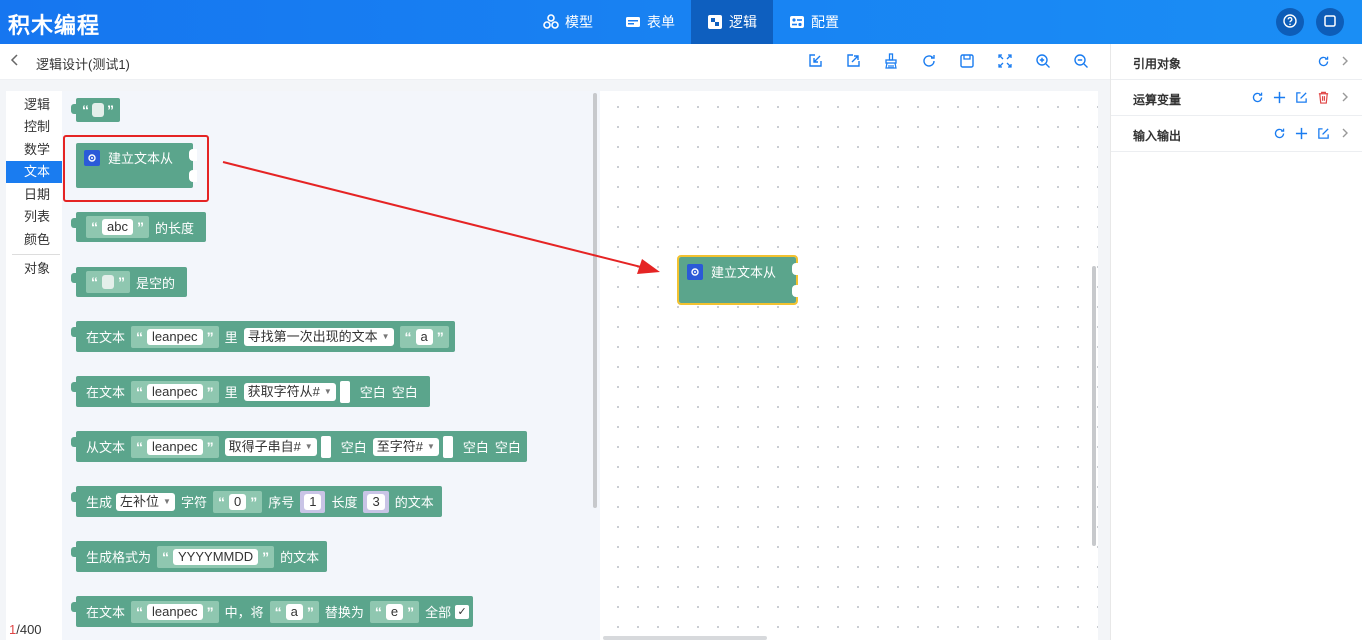  Describe the element at coordinates (797, 22) in the screenshot. I see `config-icon` at that location.